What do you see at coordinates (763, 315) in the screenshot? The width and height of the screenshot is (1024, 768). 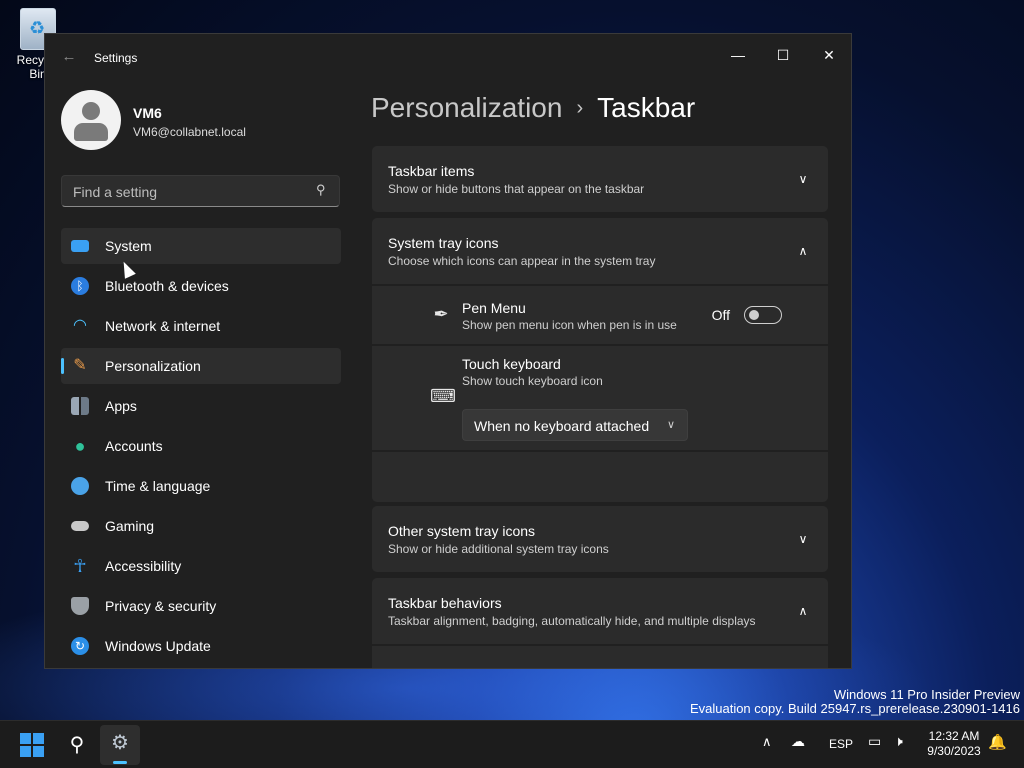 I see `pen-menu-toggle` at bounding box center [763, 315].